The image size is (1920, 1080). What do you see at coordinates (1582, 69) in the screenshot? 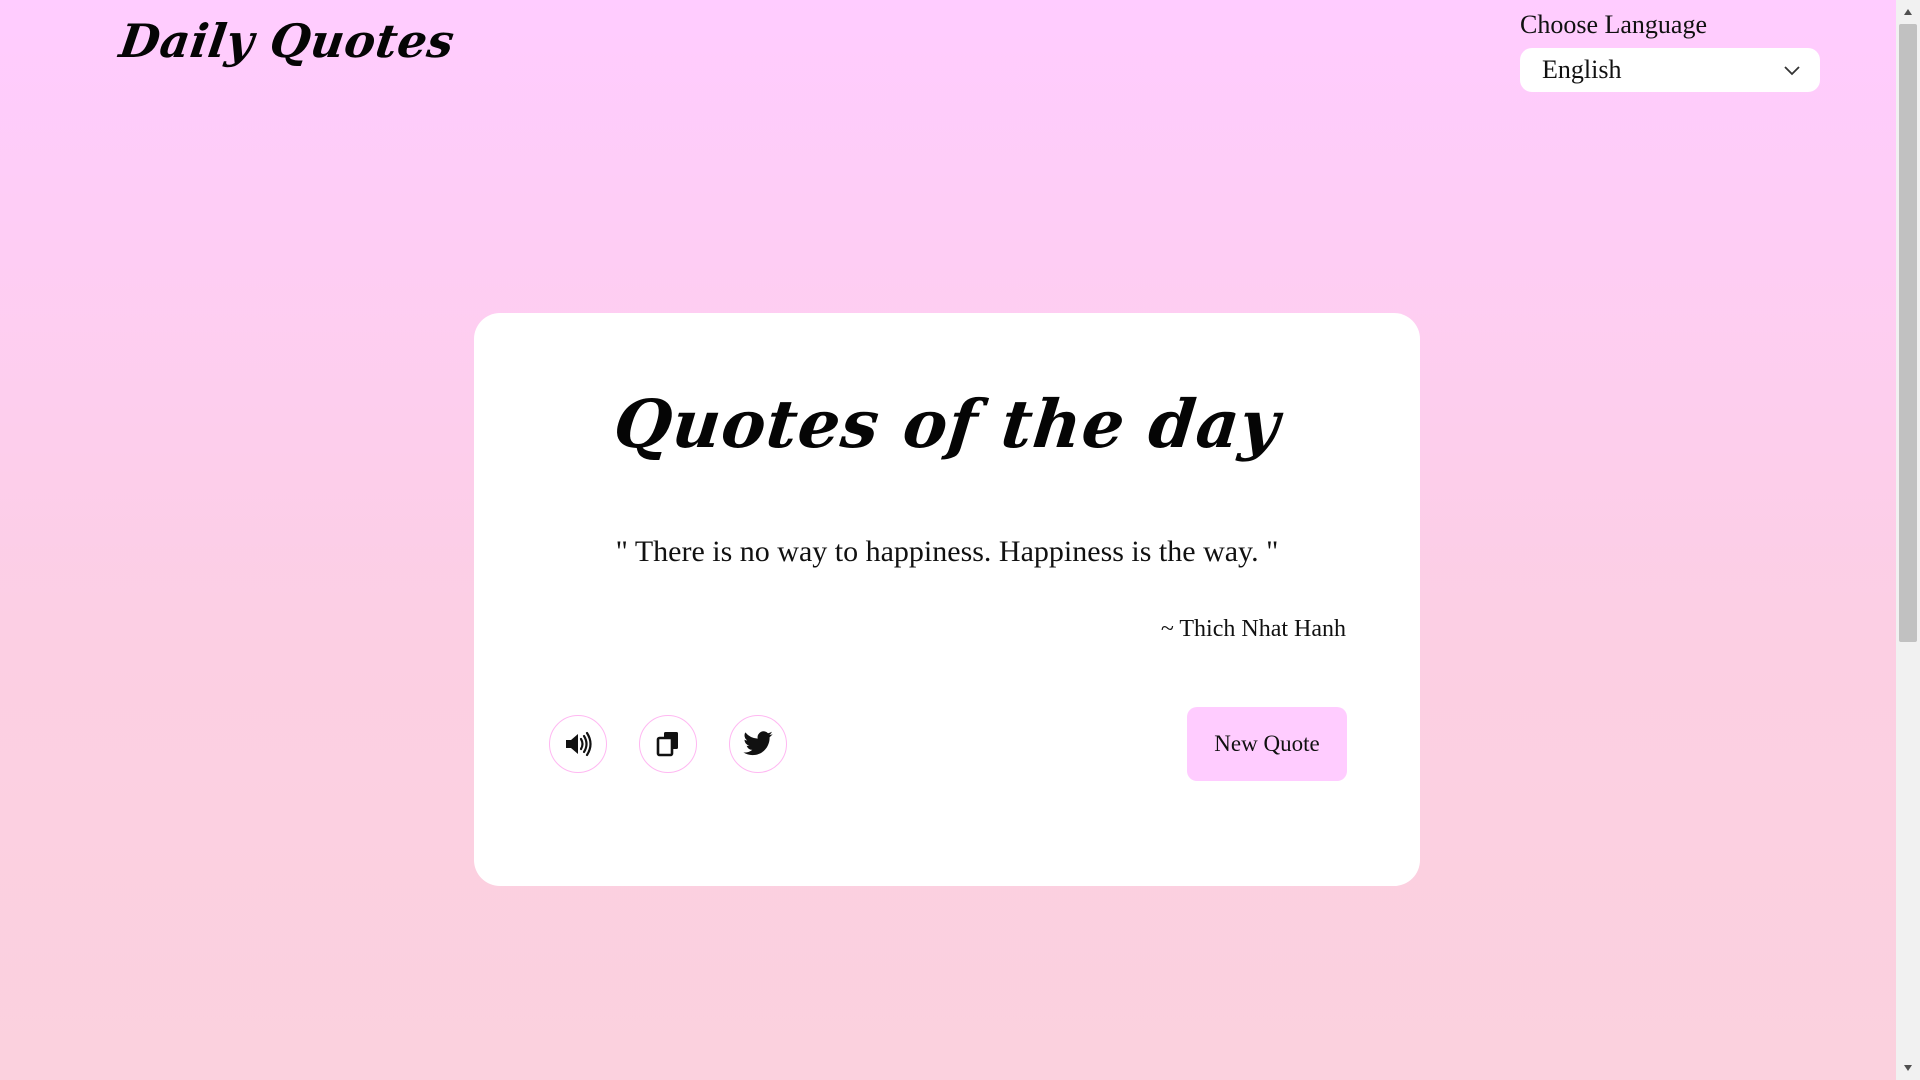
I see `language-selected-value: English` at bounding box center [1582, 69].